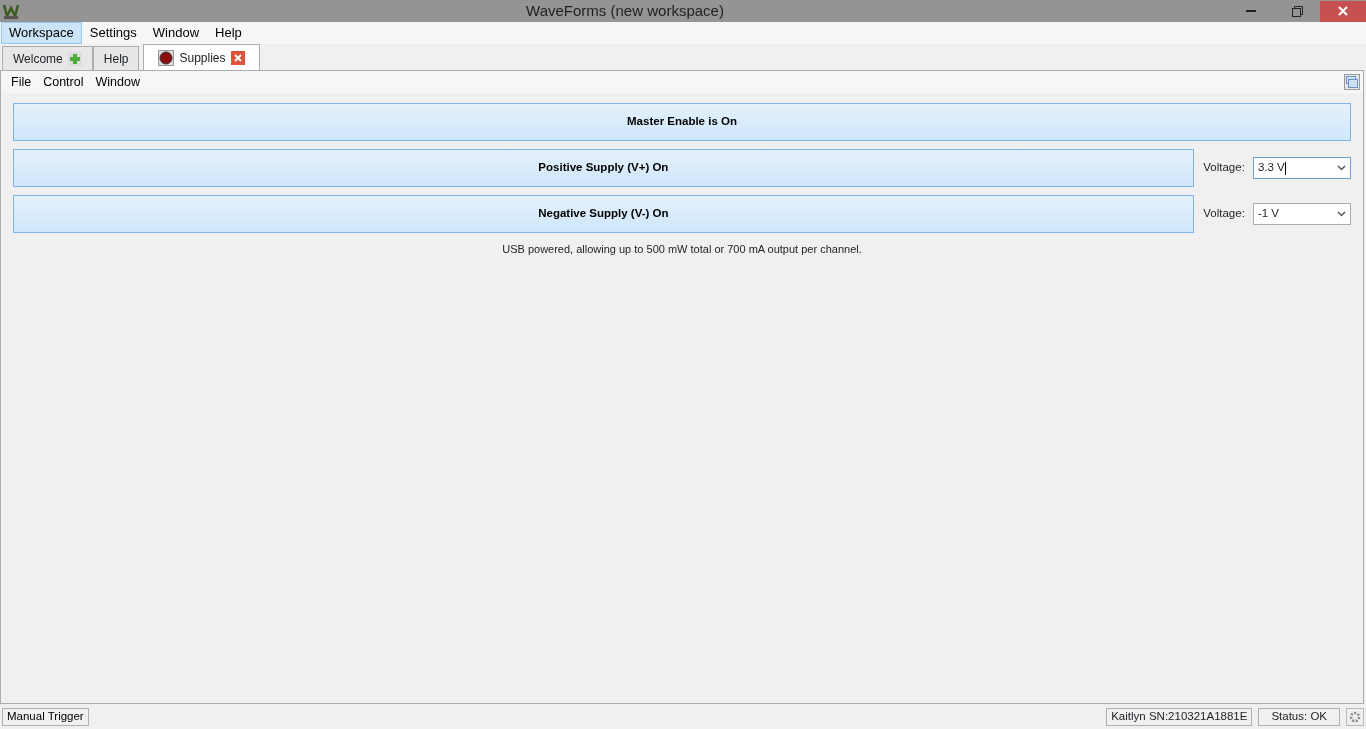  What do you see at coordinates (228, 33) in the screenshot?
I see `menu-item: Help` at bounding box center [228, 33].